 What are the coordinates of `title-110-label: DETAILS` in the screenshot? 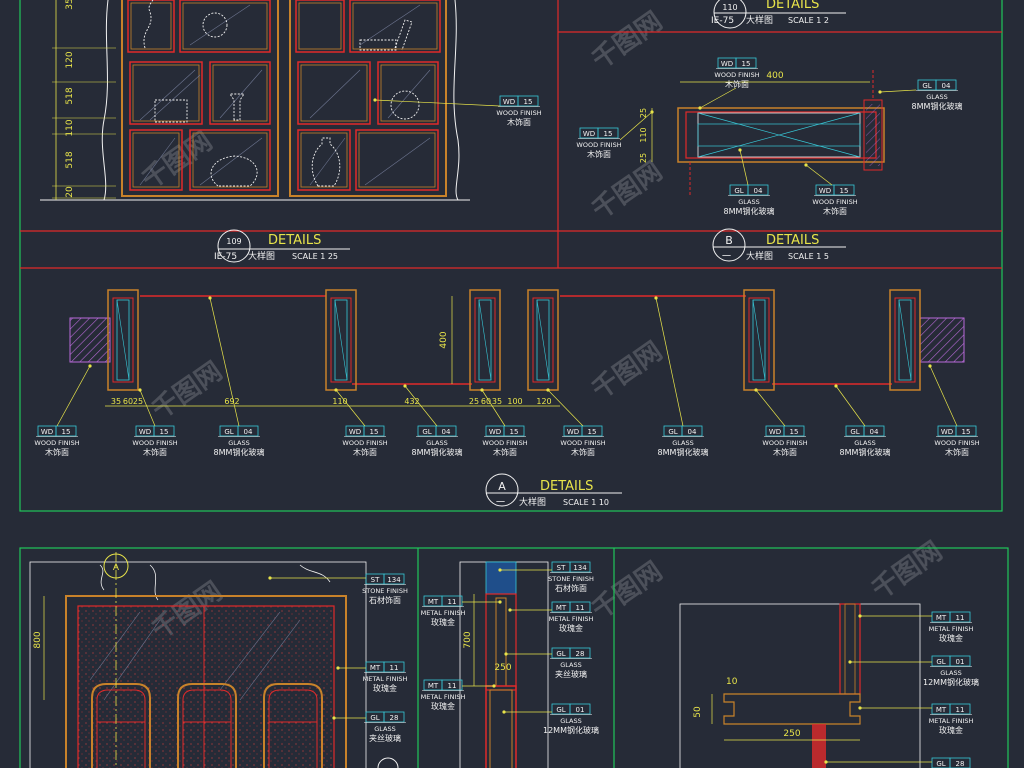 It's located at (792, 6).